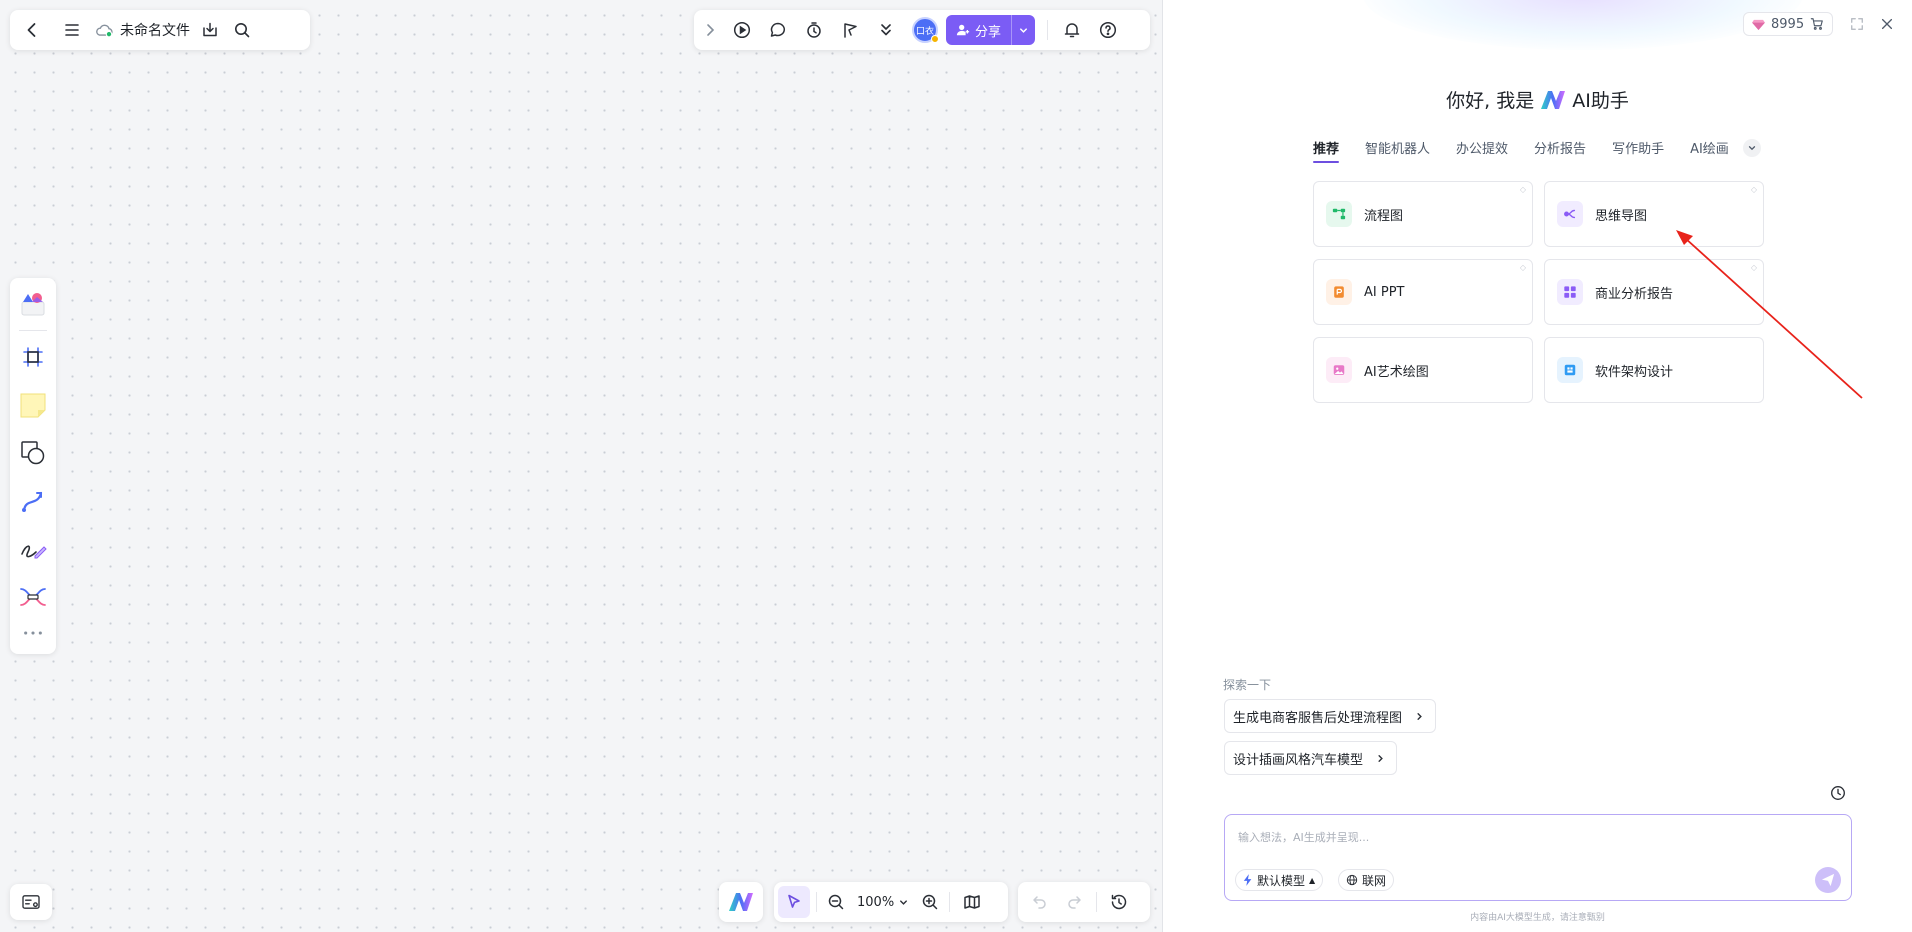 The height and width of the screenshot is (932, 1912). What do you see at coordinates (1709, 150) in the screenshot?
I see `tab-ai-painting: AI绘画` at bounding box center [1709, 150].